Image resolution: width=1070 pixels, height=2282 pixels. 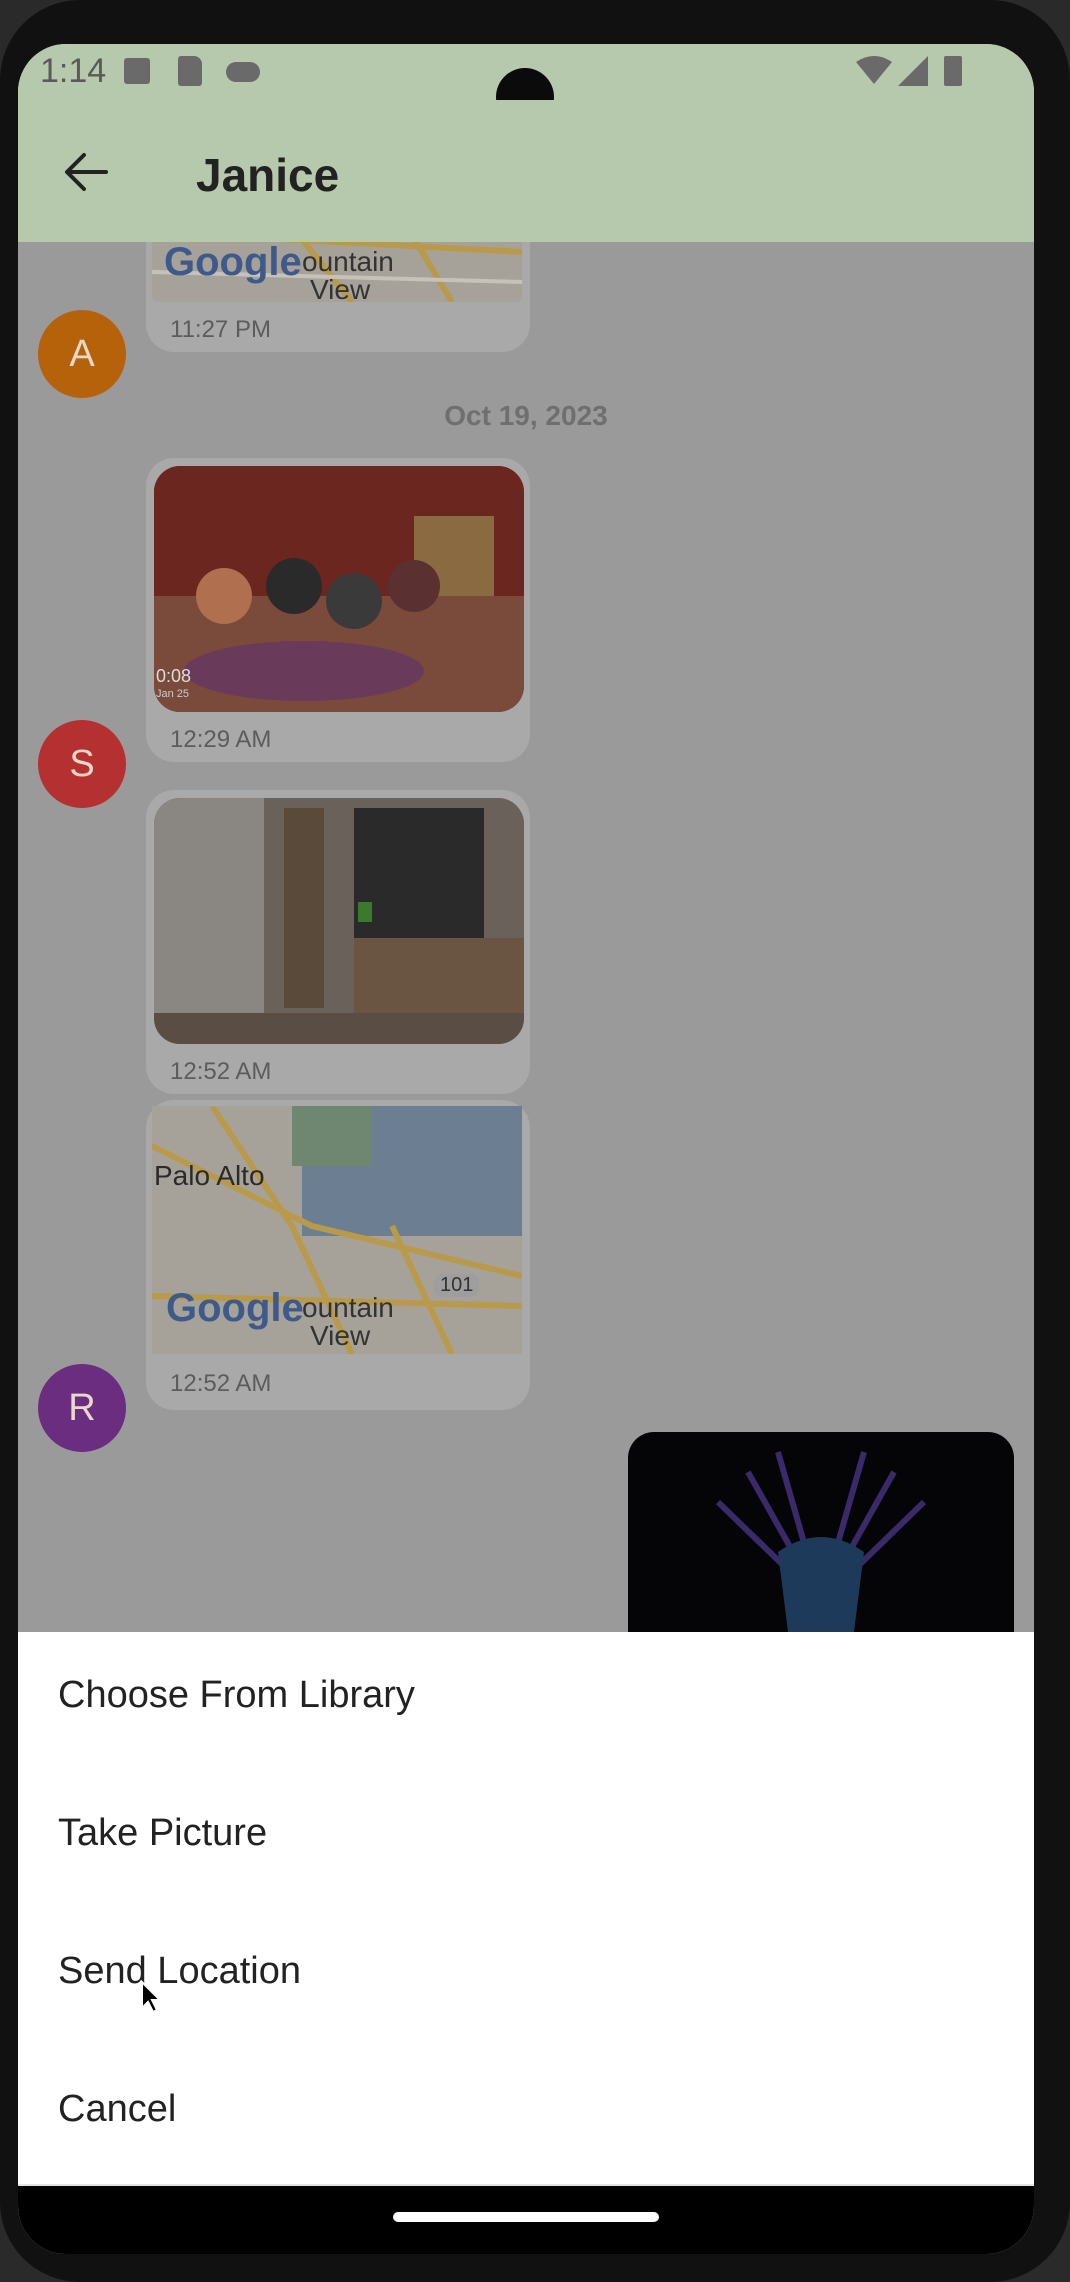 I want to click on room-scene-graphic, so click(x=339, y=921).